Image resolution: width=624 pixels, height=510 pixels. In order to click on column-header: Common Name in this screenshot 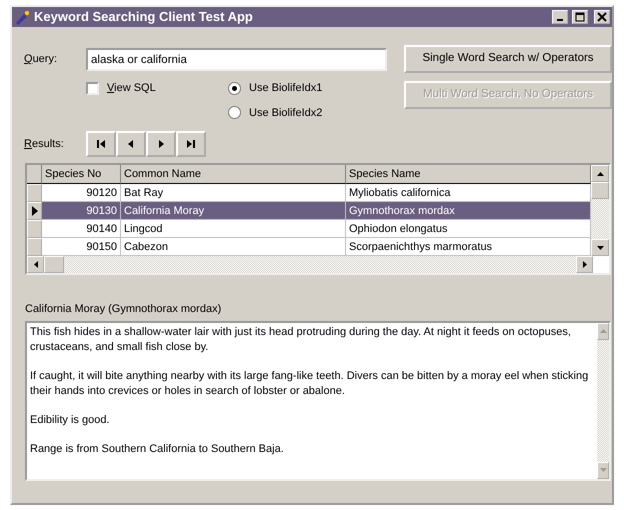, I will do `click(233, 174)`.